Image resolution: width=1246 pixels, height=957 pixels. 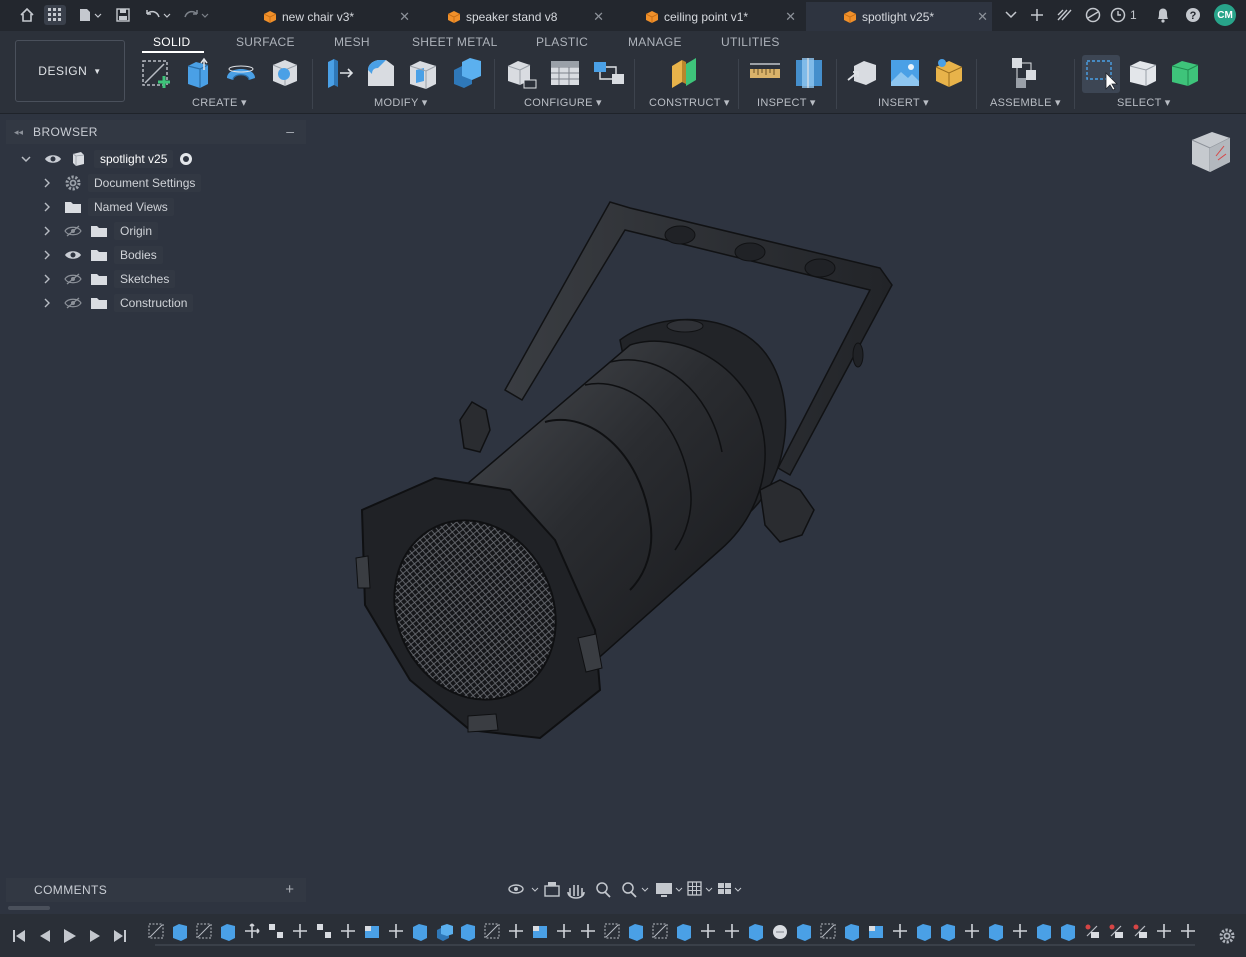 What do you see at coordinates (1225, 15) in the screenshot?
I see `user-avatar: CM` at bounding box center [1225, 15].